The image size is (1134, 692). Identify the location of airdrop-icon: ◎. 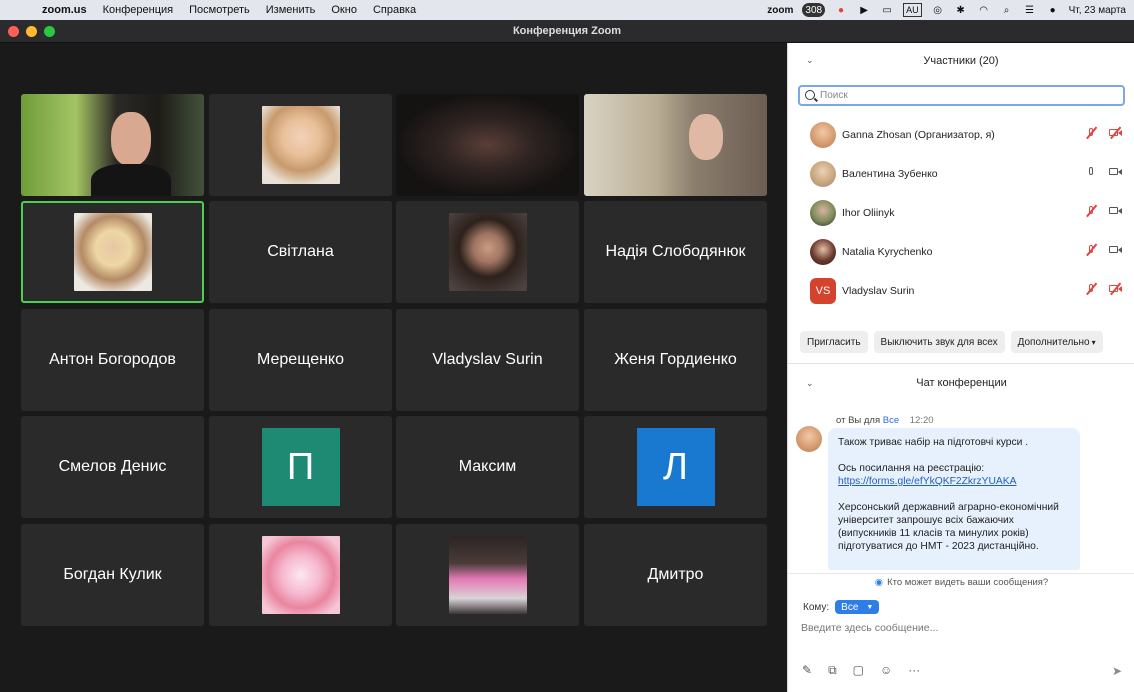
(938, 10).